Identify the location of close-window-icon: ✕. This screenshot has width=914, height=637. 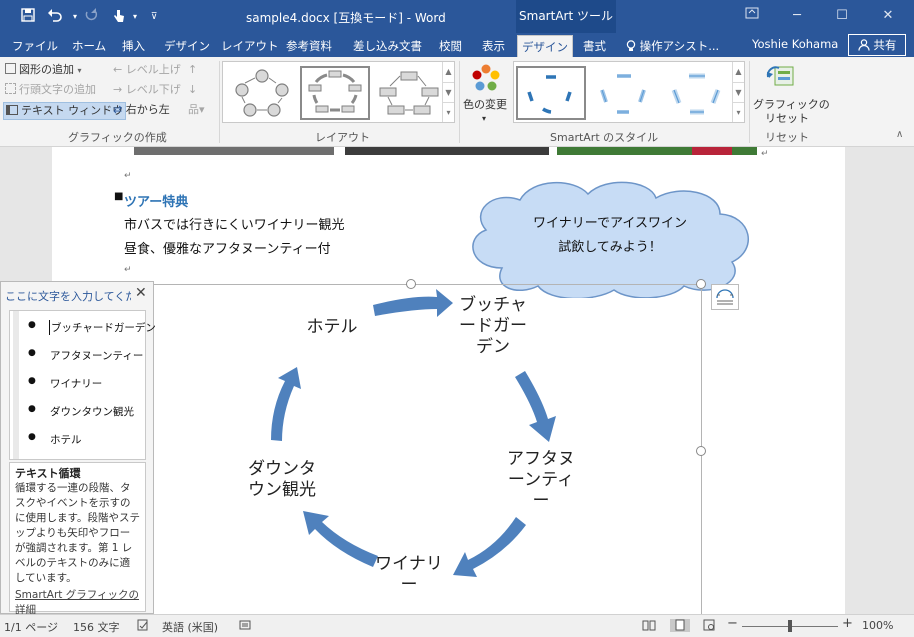
(888, 16).